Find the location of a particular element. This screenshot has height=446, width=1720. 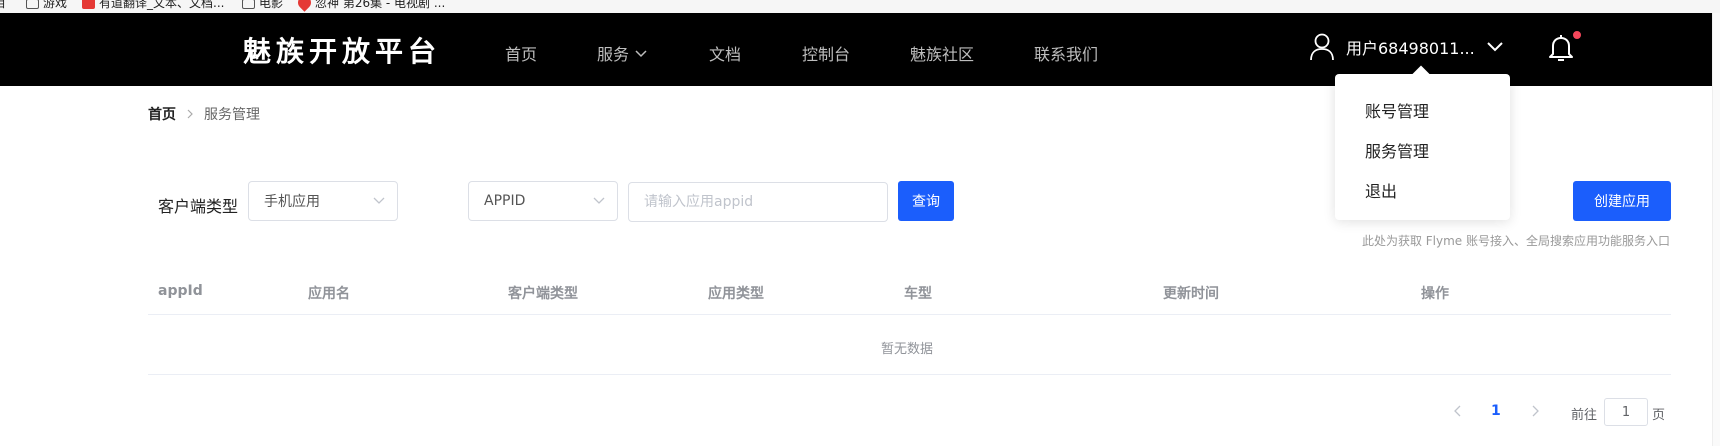

nav-label: 首页 is located at coordinates (521, 54).